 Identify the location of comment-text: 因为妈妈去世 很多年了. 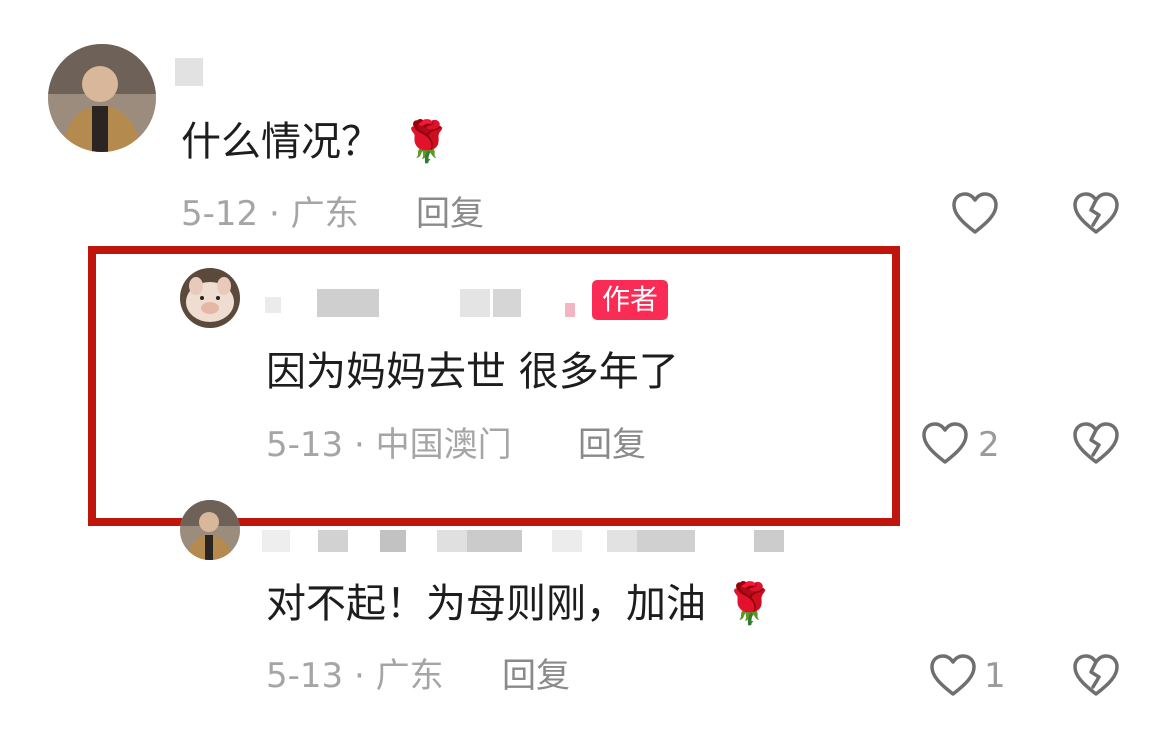
(472, 372).